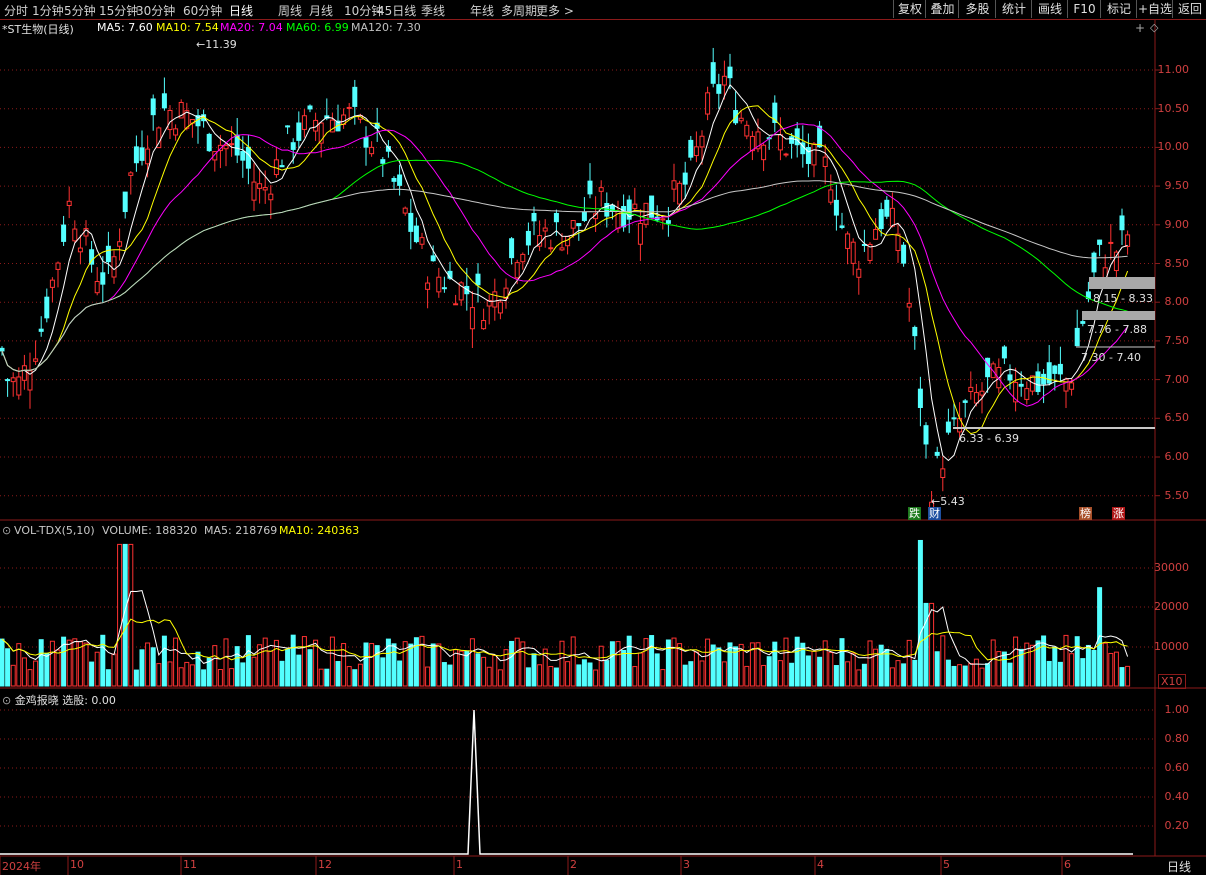 This screenshot has height=875, width=1206. What do you see at coordinates (1154, 27) in the screenshot?
I see `diamond-icon: ◇` at bounding box center [1154, 27].